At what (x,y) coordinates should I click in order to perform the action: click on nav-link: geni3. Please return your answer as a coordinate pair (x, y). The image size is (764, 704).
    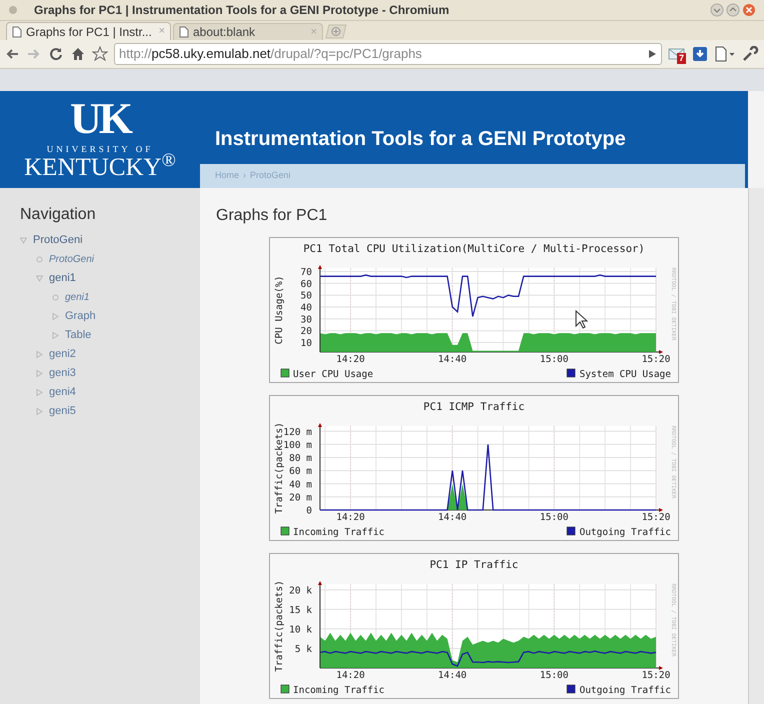
    Looking at the image, I should click on (62, 373).